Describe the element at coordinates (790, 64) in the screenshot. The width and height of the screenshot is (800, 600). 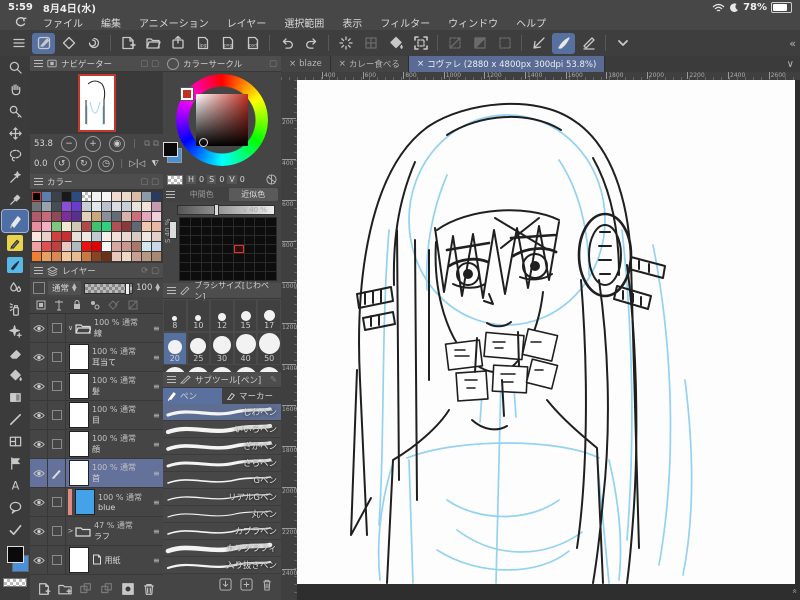
I see `tabbar-chevron-icon: ∨` at that location.